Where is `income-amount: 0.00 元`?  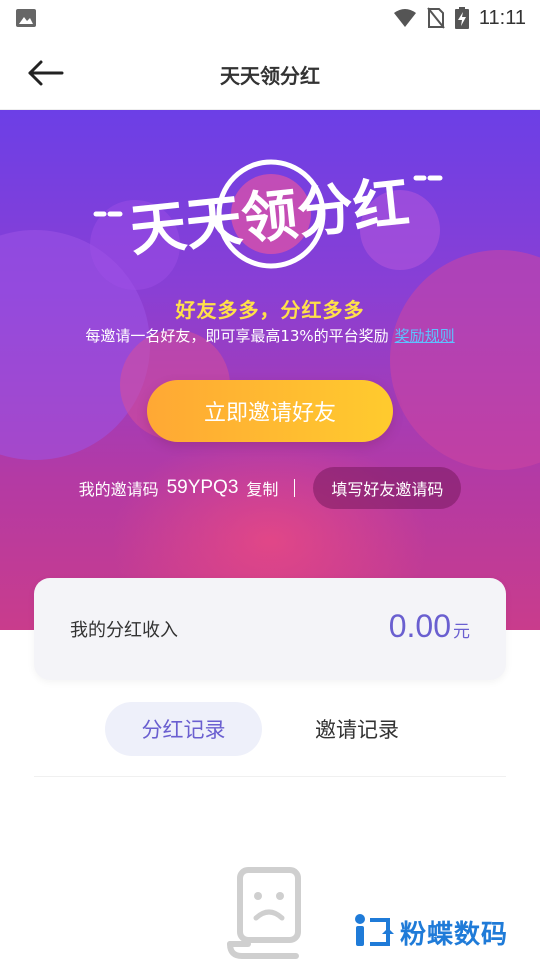
income-amount: 0.00 元 is located at coordinates (429, 626).